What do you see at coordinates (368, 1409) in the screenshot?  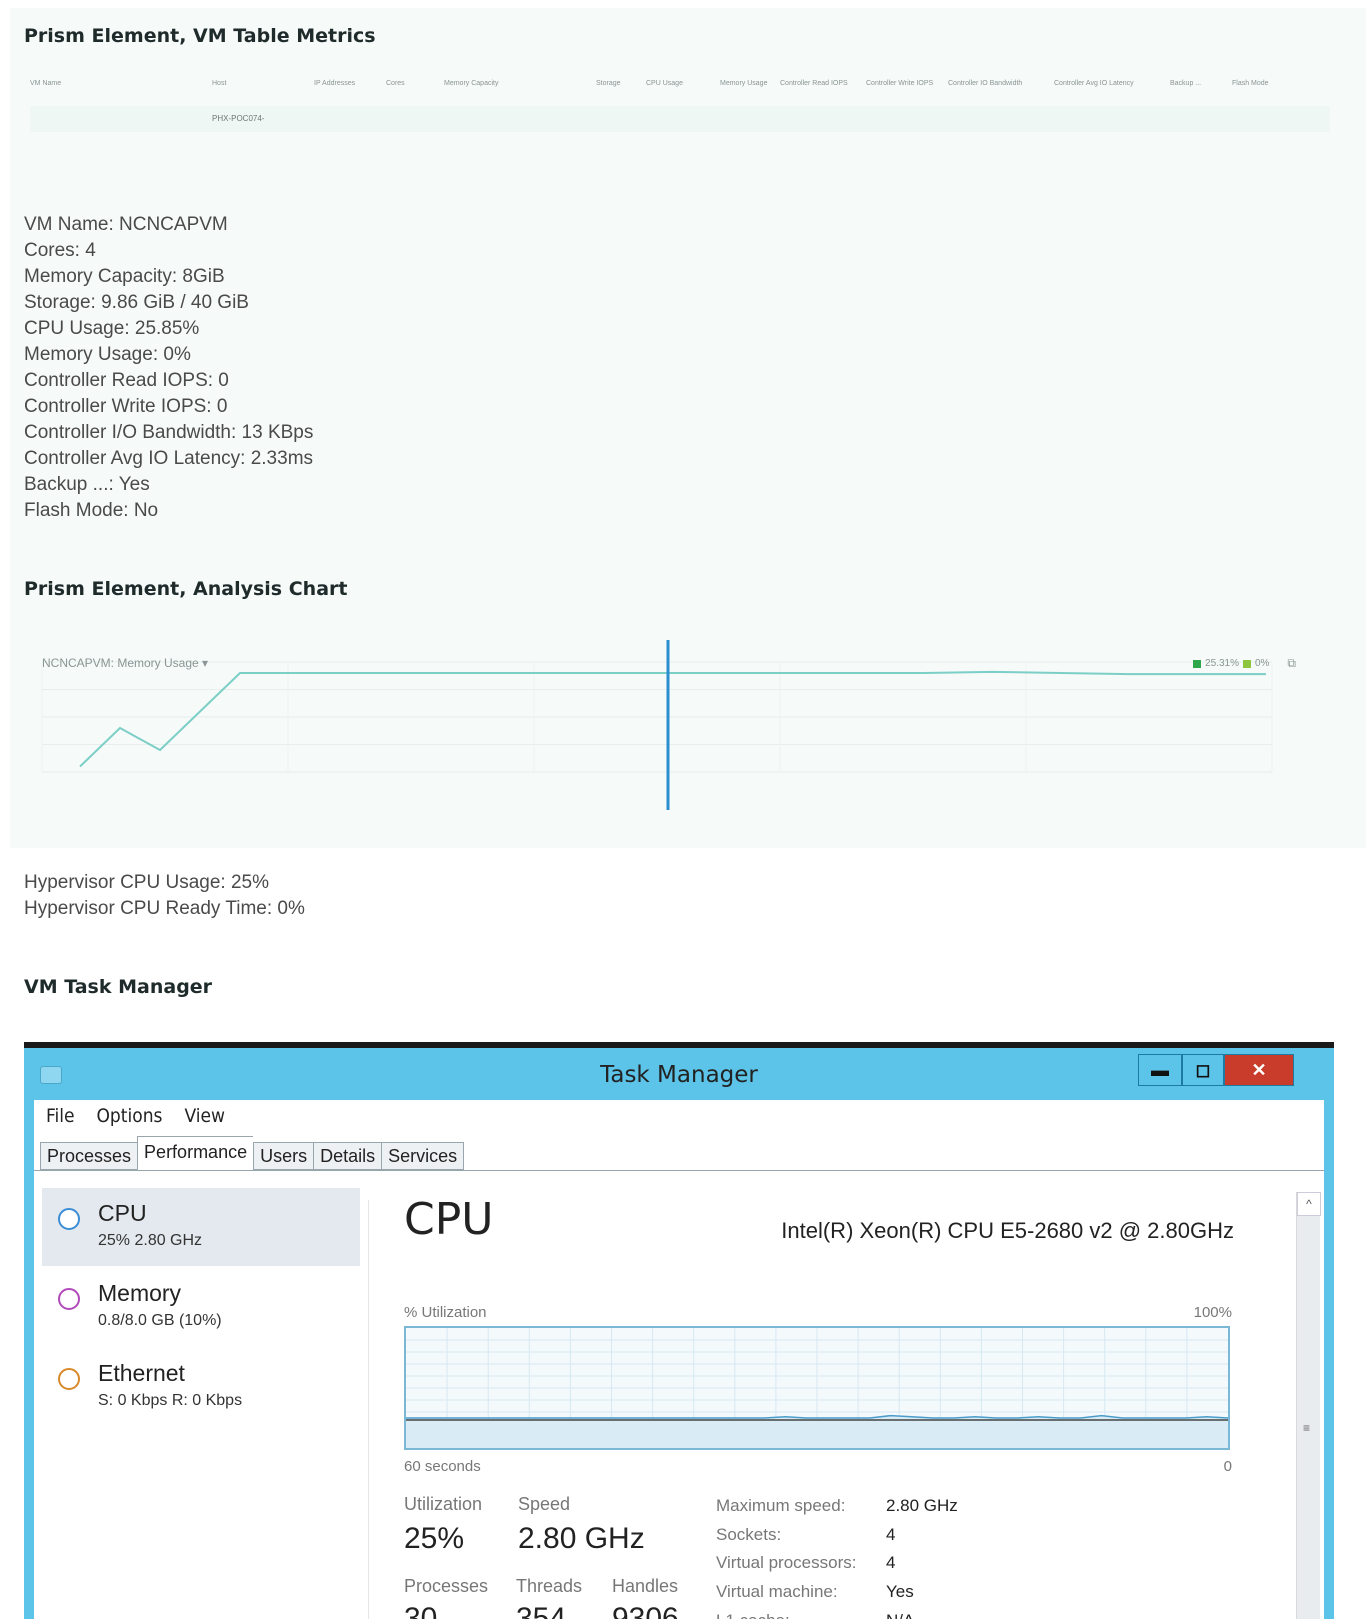 I see `pane-divider` at bounding box center [368, 1409].